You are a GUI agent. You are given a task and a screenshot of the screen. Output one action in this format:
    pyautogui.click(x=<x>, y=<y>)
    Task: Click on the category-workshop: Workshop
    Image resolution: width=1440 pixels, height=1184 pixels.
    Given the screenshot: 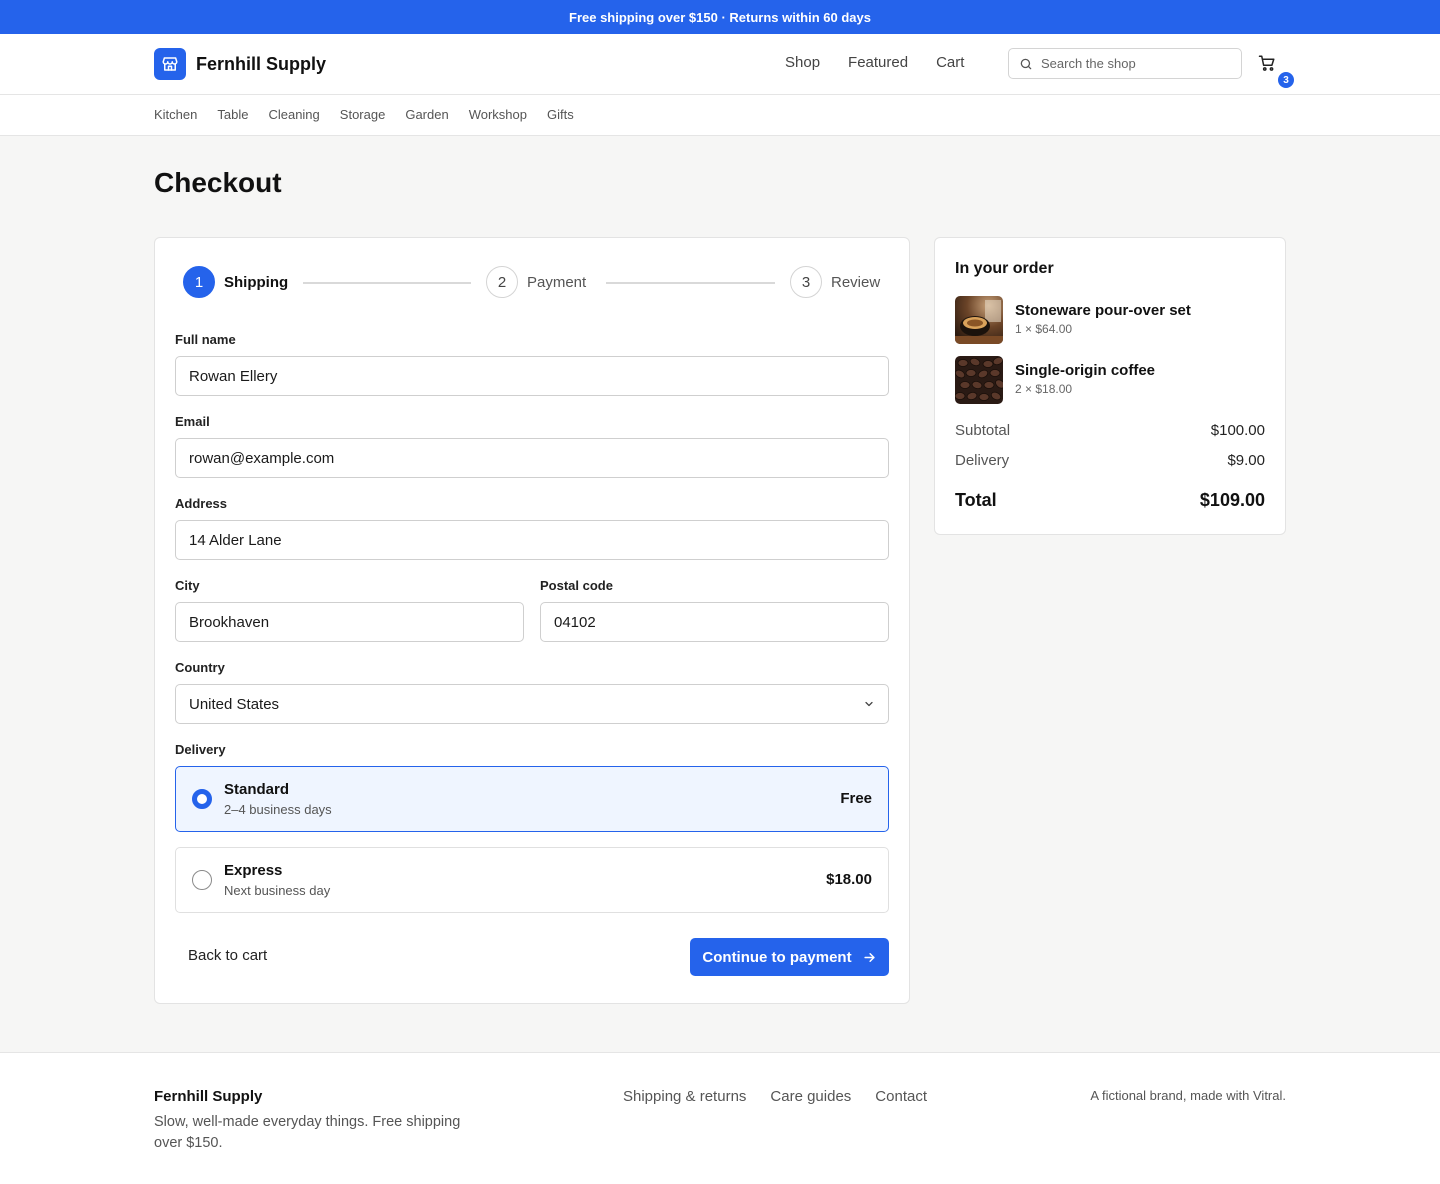 What is the action you would take?
    pyautogui.click(x=498, y=114)
    